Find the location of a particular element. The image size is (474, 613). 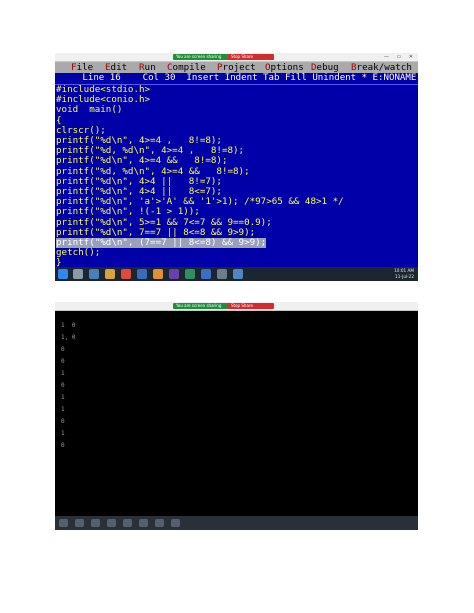

notepad-icon is located at coordinates (222, 274).